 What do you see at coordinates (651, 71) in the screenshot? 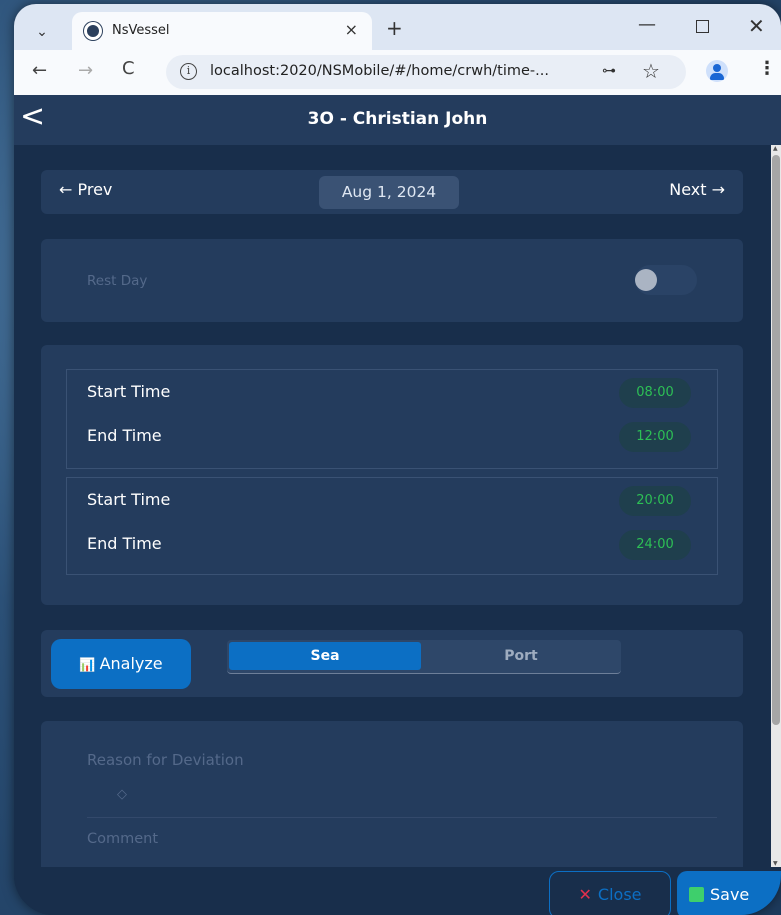
I see `bookmark-star-icon: ☆` at bounding box center [651, 71].